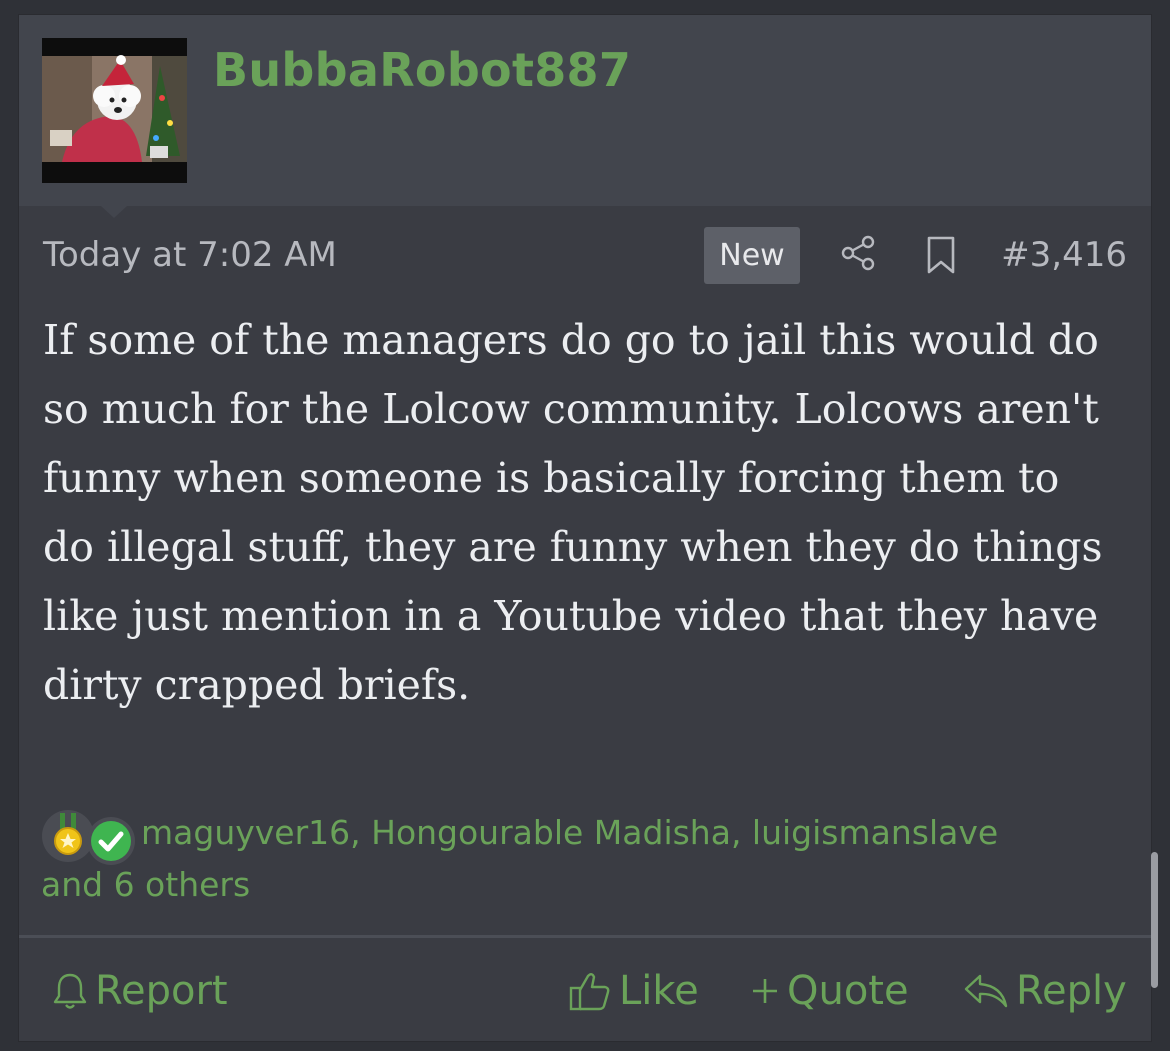  Describe the element at coordinates (585, 257) in the screenshot. I see `post-meta: Today at 7:02 AM New #3,416` at that location.